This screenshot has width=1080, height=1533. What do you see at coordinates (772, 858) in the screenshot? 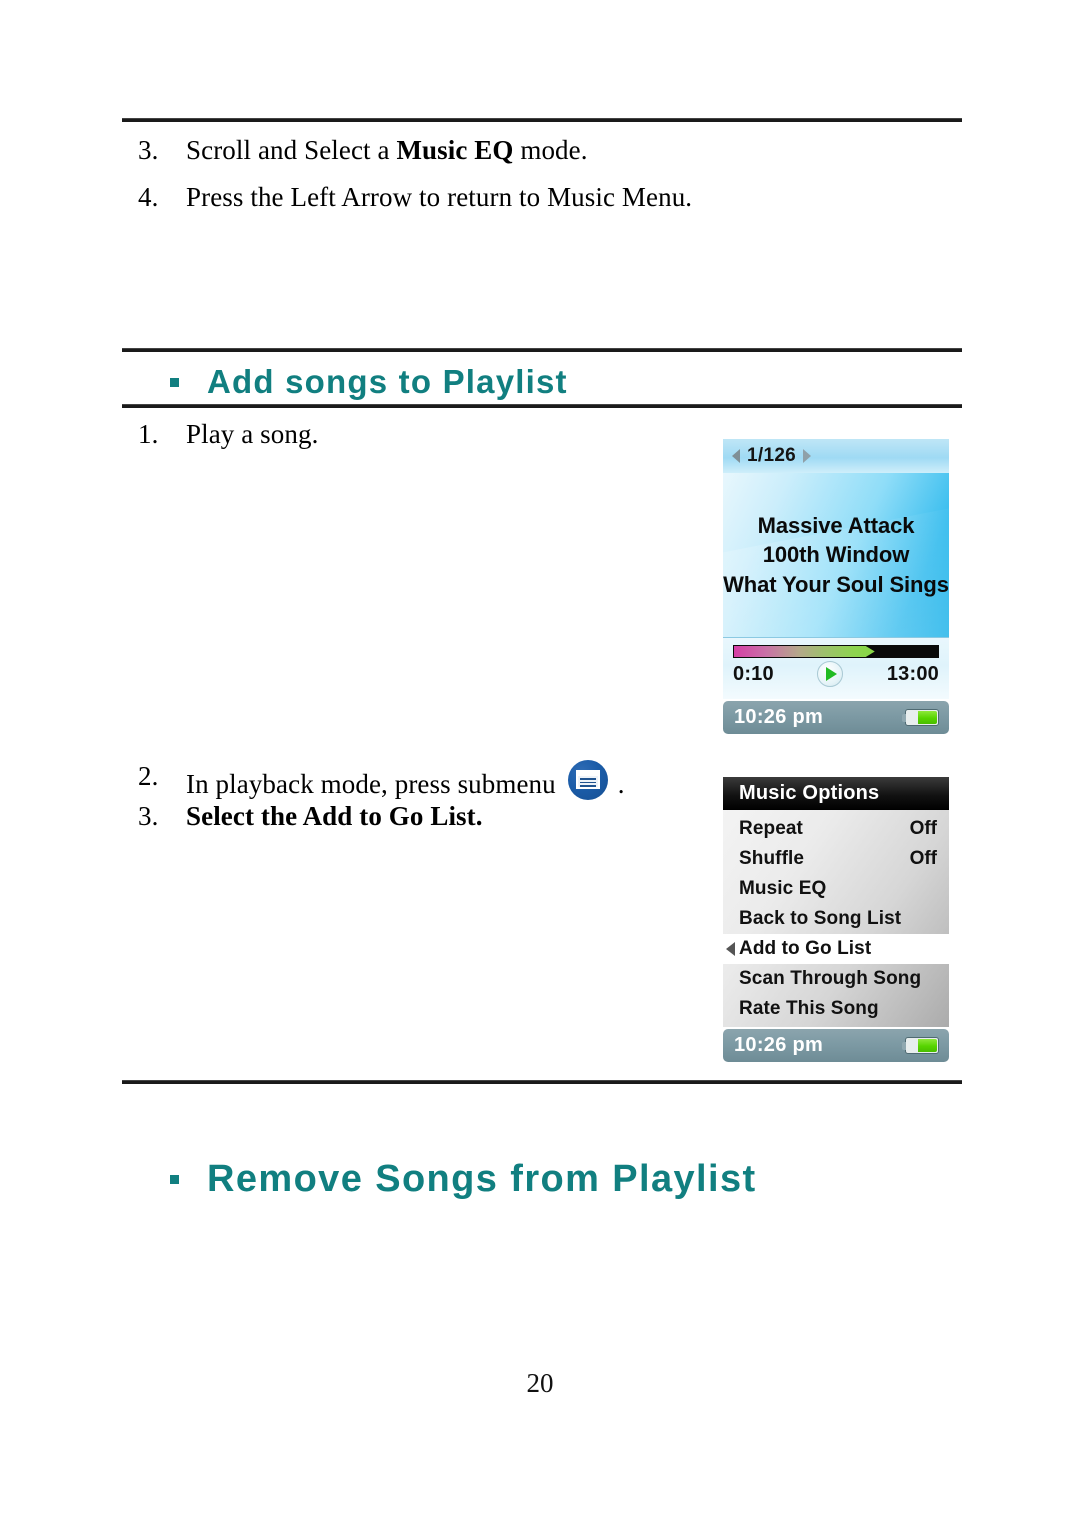
I see `menu-item-label: Shuffle` at bounding box center [772, 858].